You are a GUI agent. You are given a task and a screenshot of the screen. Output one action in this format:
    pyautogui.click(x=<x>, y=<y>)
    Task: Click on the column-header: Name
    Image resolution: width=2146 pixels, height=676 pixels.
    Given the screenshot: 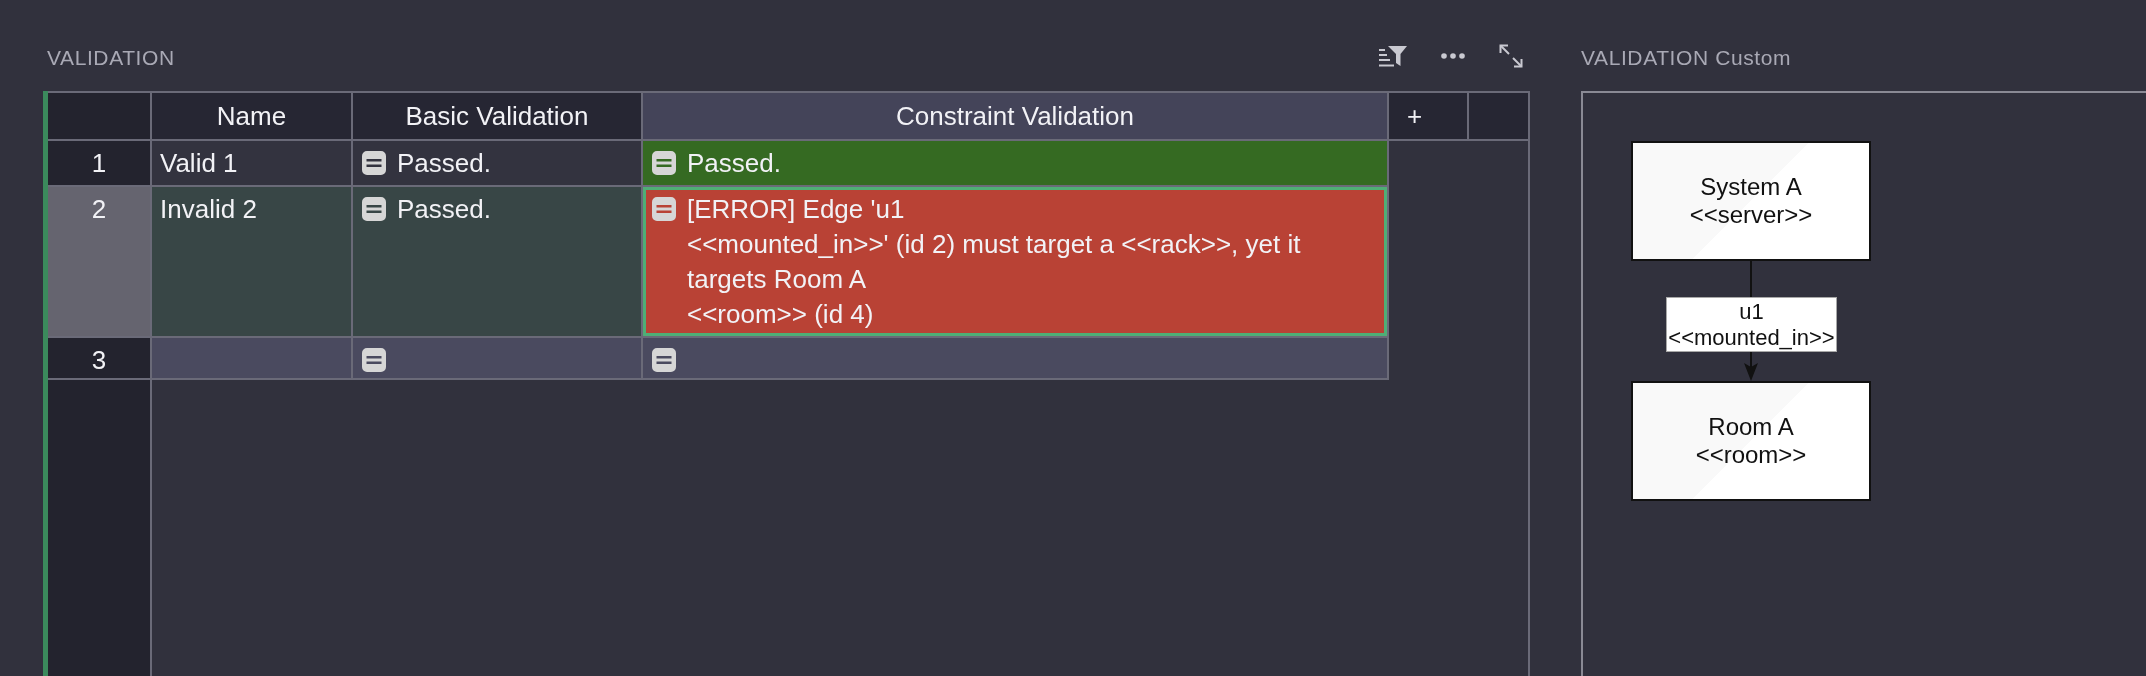 What is the action you would take?
    pyautogui.click(x=252, y=117)
    